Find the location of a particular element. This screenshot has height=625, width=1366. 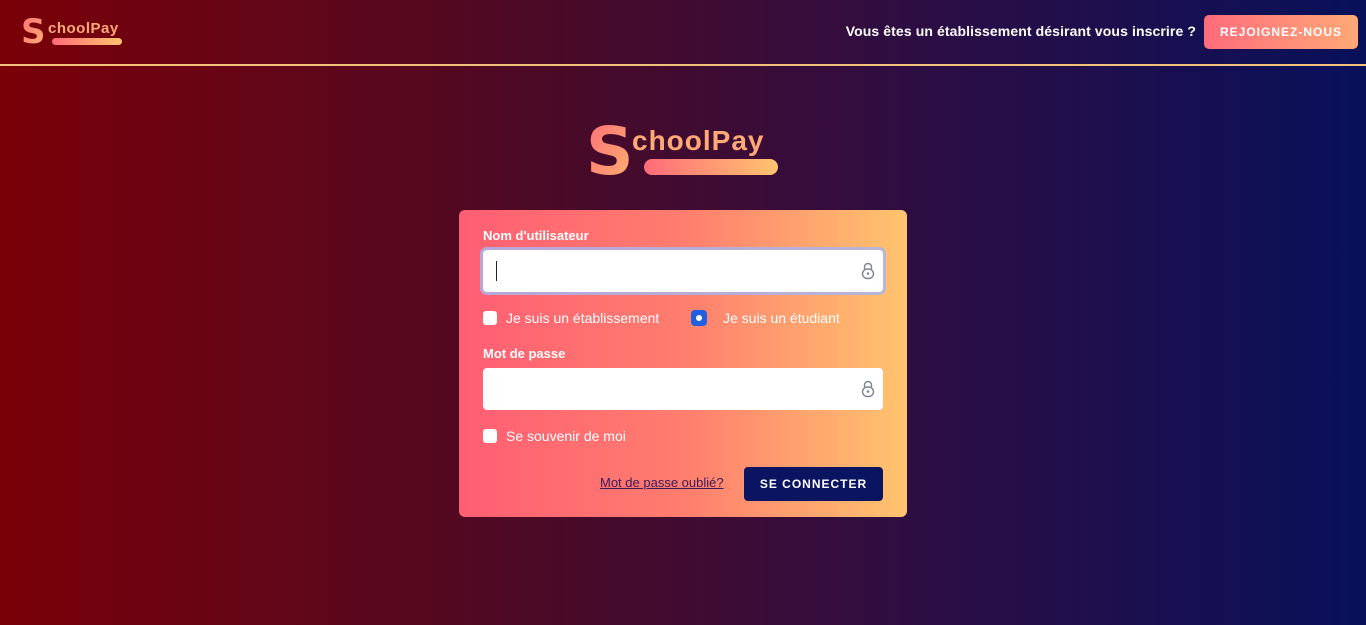

role-option-label: Je suis un établissement is located at coordinates (583, 318).